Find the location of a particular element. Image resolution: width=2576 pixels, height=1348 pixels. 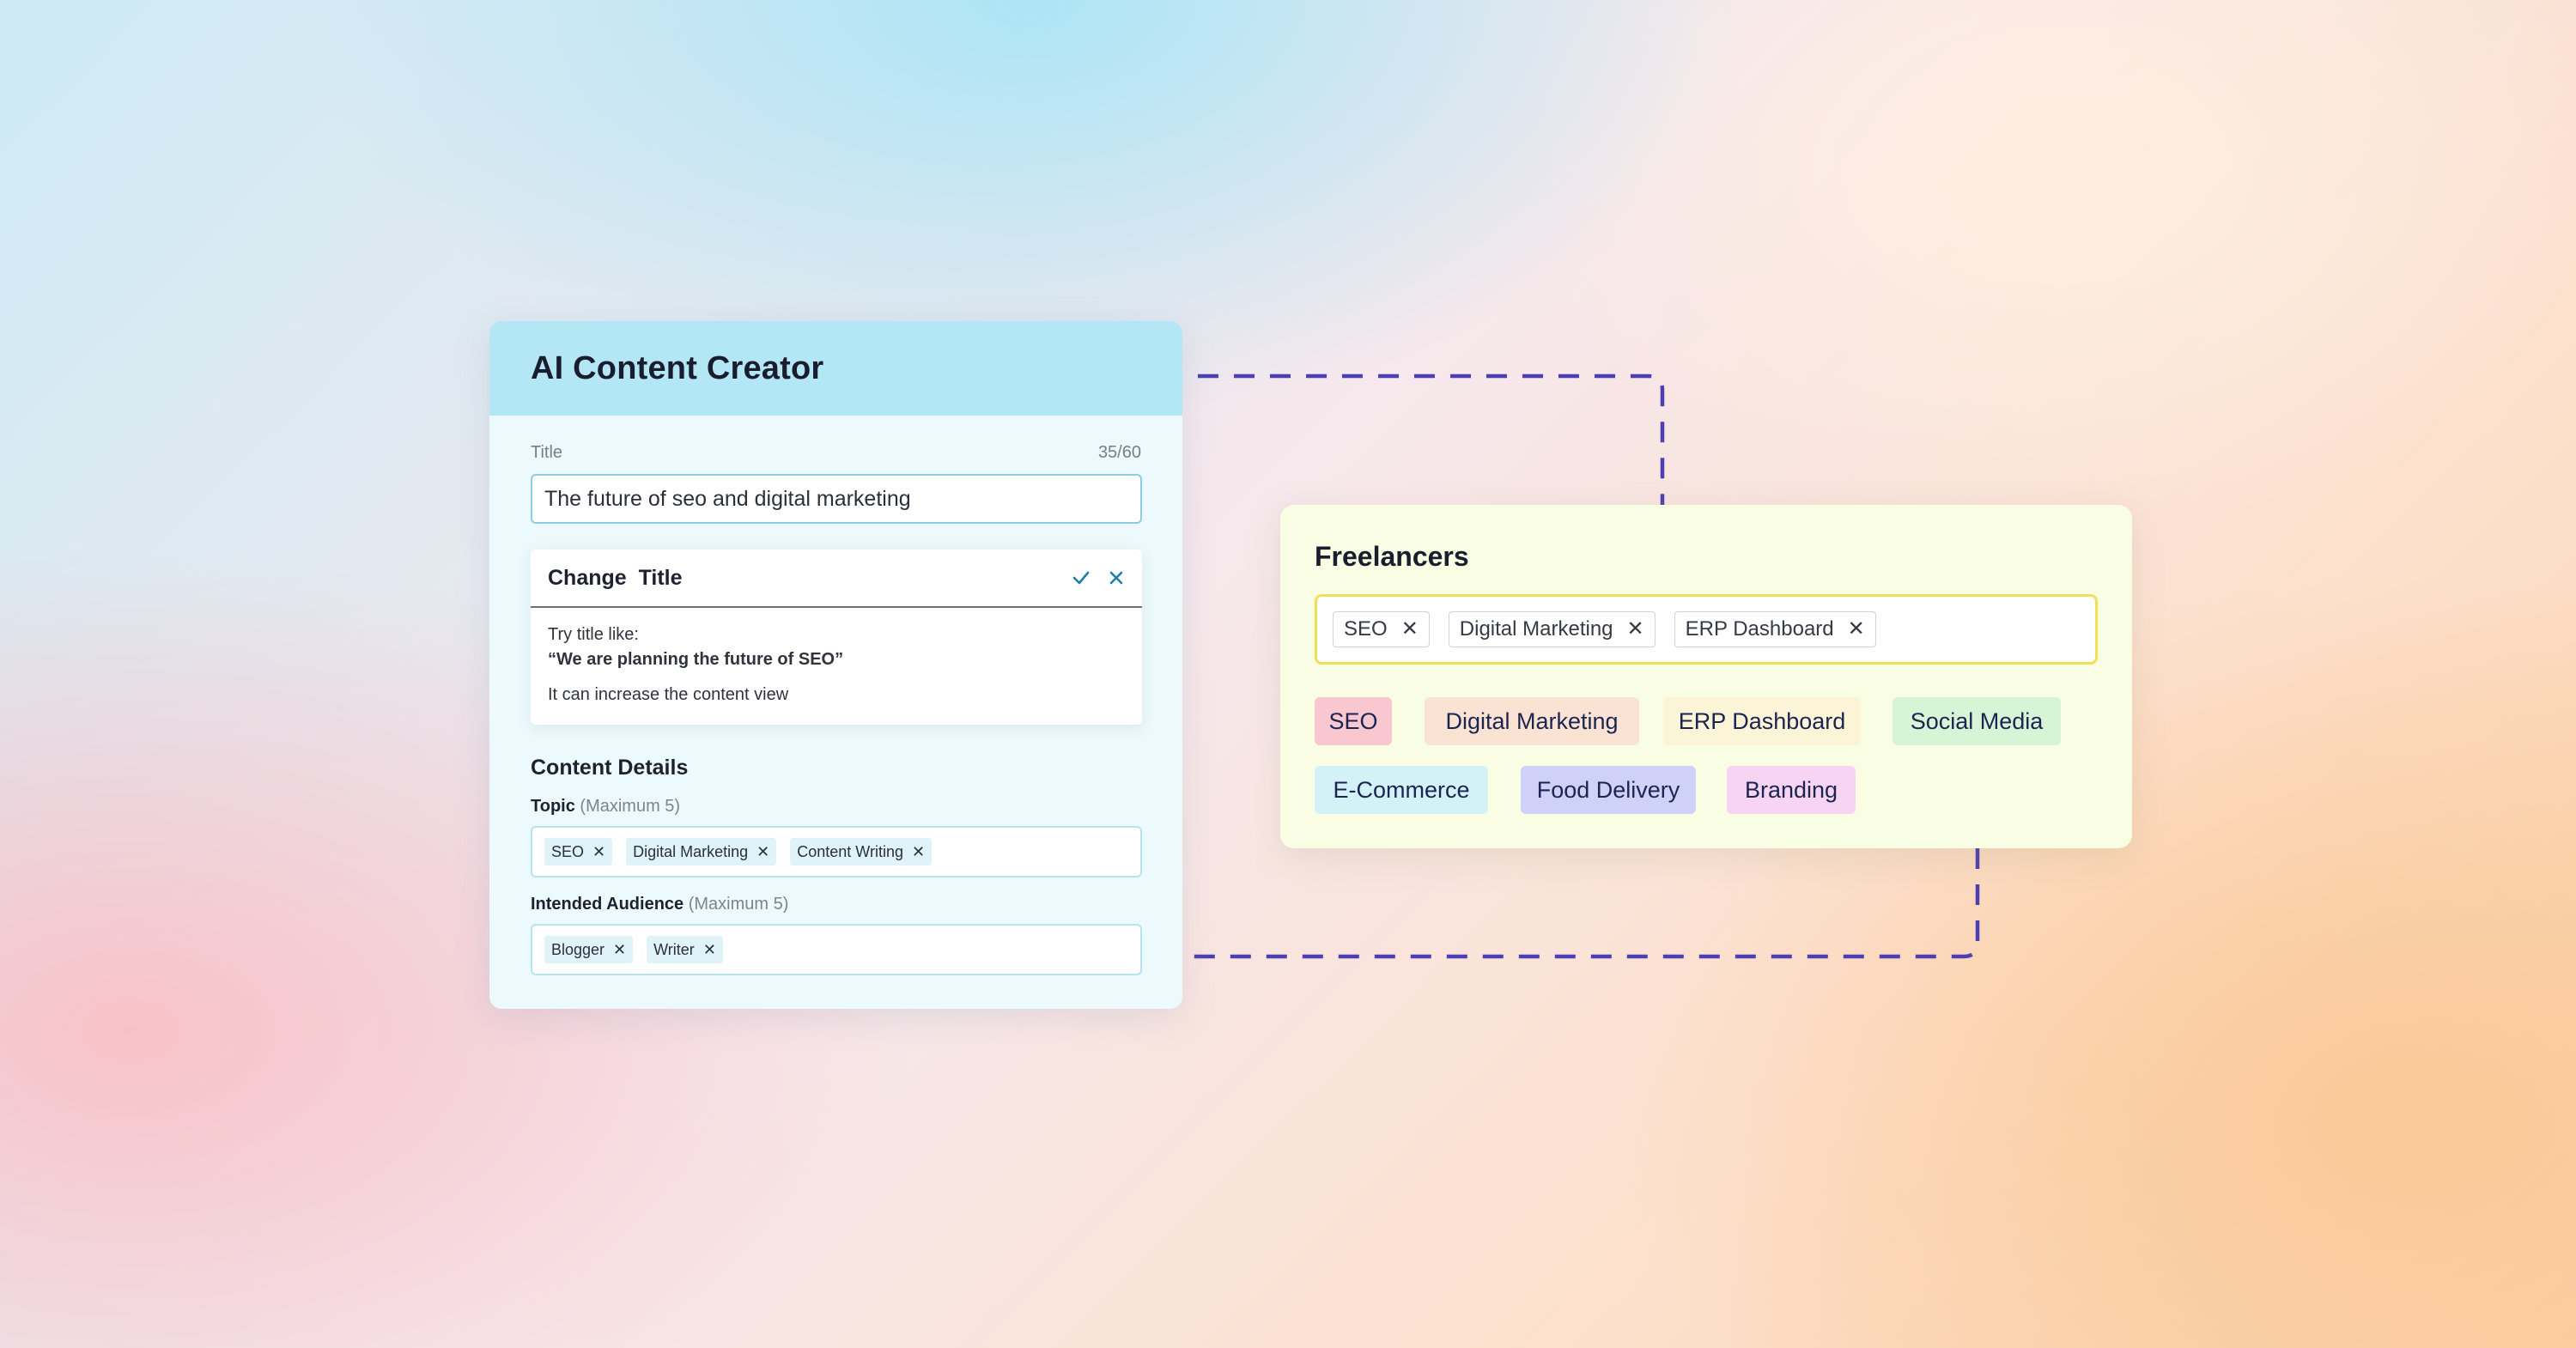

check-icon is located at coordinates (1081, 577).